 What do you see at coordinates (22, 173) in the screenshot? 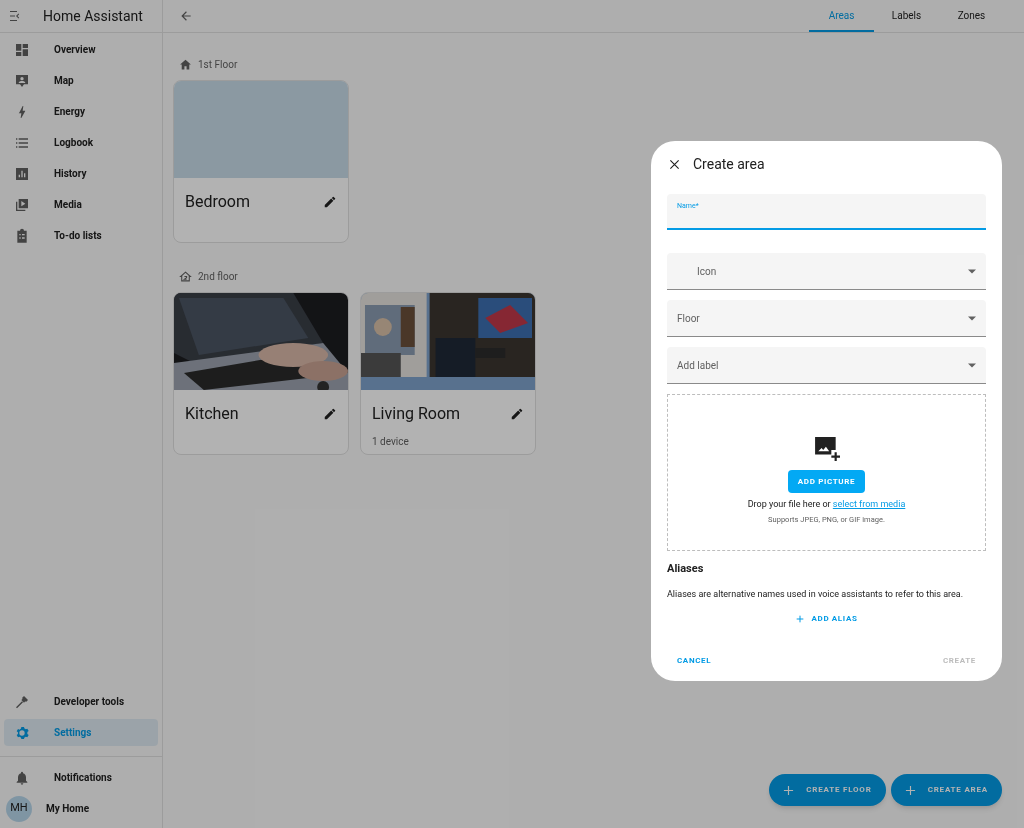
I see `bar-chart-icon` at bounding box center [22, 173].